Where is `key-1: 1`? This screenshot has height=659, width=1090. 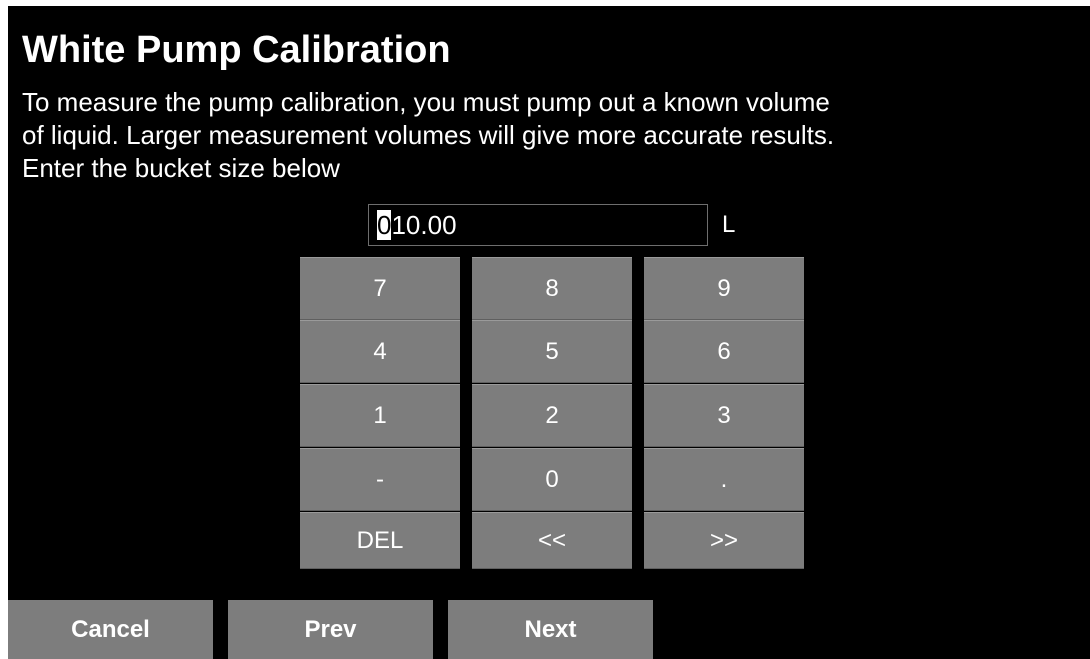 key-1: 1 is located at coordinates (380, 415).